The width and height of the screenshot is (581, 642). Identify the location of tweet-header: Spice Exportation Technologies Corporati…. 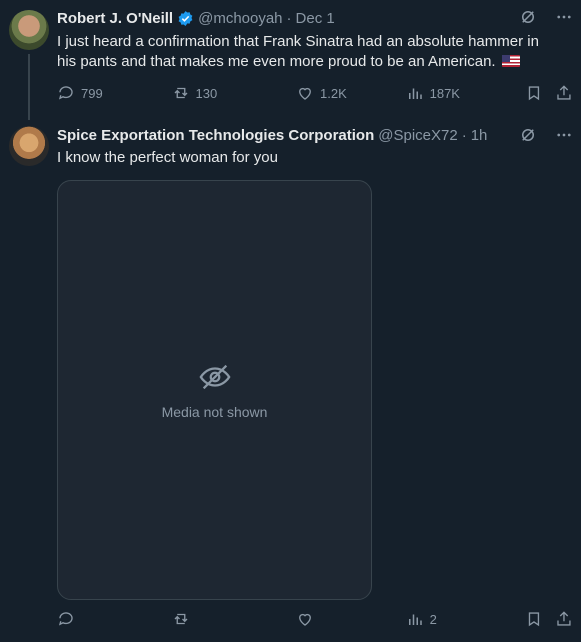
(272, 135).